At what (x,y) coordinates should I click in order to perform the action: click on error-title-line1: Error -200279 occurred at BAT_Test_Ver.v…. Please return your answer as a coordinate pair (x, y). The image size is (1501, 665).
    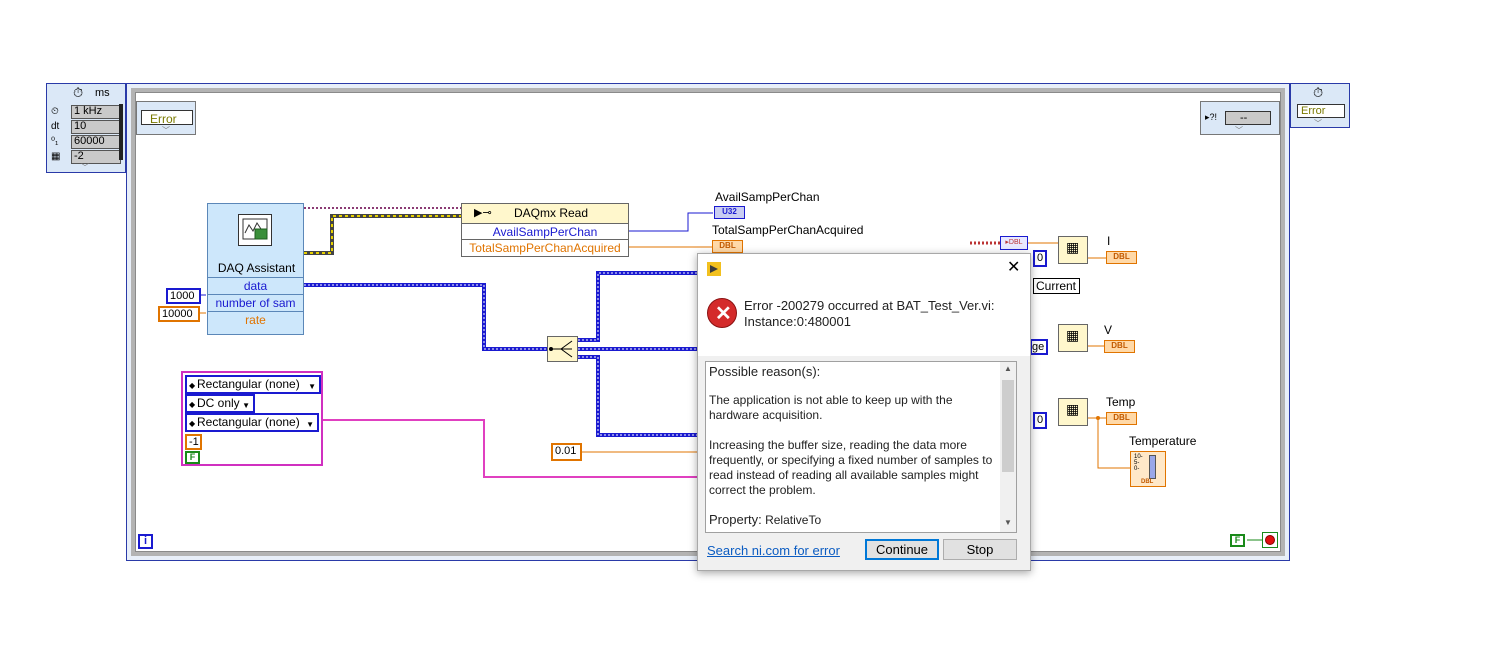
    Looking at the image, I should click on (869, 305).